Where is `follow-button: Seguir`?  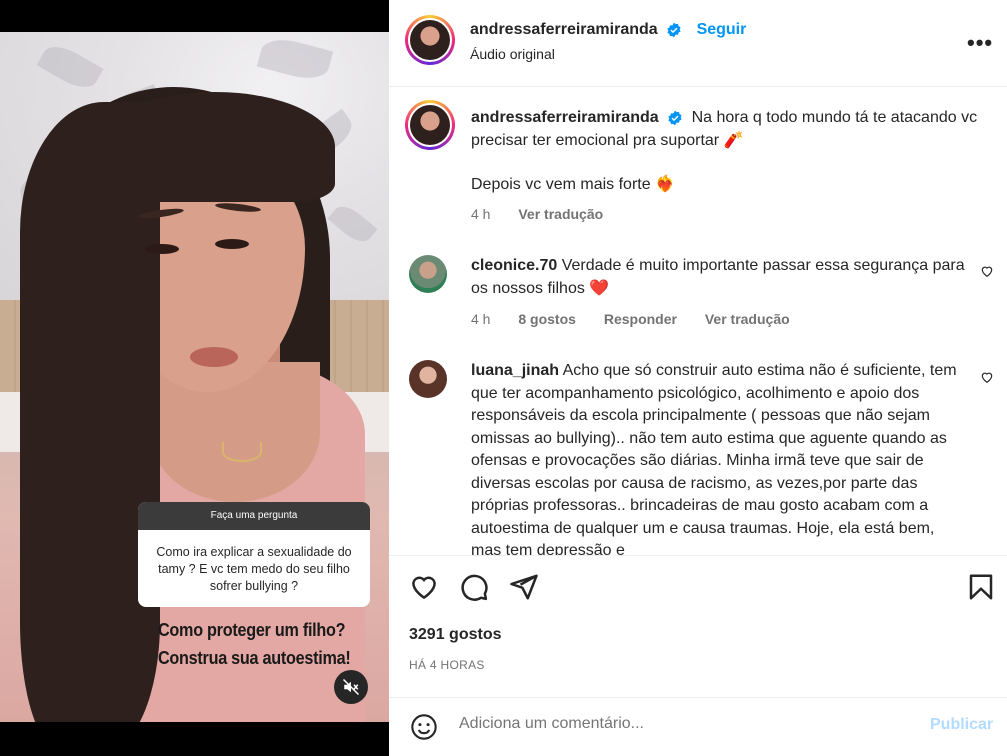 follow-button: Seguir is located at coordinates (722, 29).